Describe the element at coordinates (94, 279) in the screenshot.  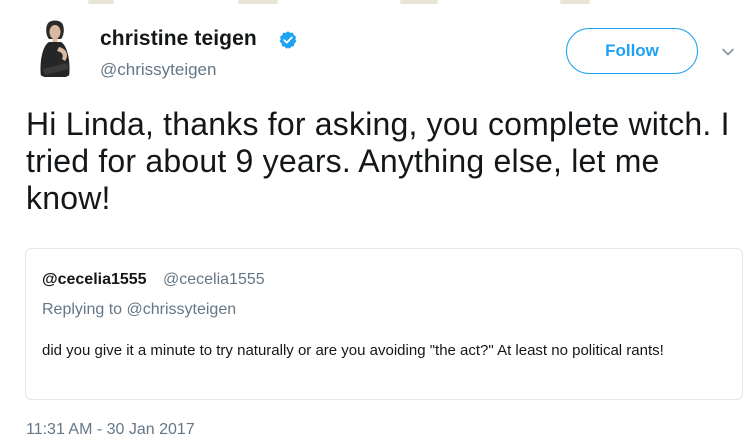
I see `quoted-author-name: @cecelia1555` at that location.